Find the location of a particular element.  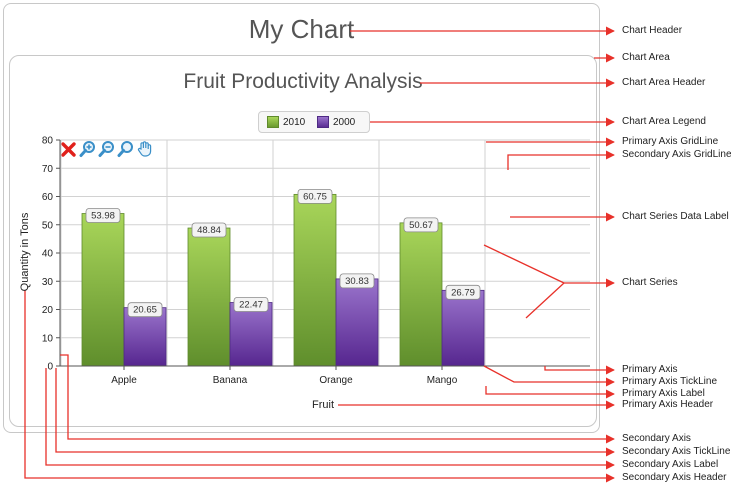

data-label: 53.98 is located at coordinates (103, 216).